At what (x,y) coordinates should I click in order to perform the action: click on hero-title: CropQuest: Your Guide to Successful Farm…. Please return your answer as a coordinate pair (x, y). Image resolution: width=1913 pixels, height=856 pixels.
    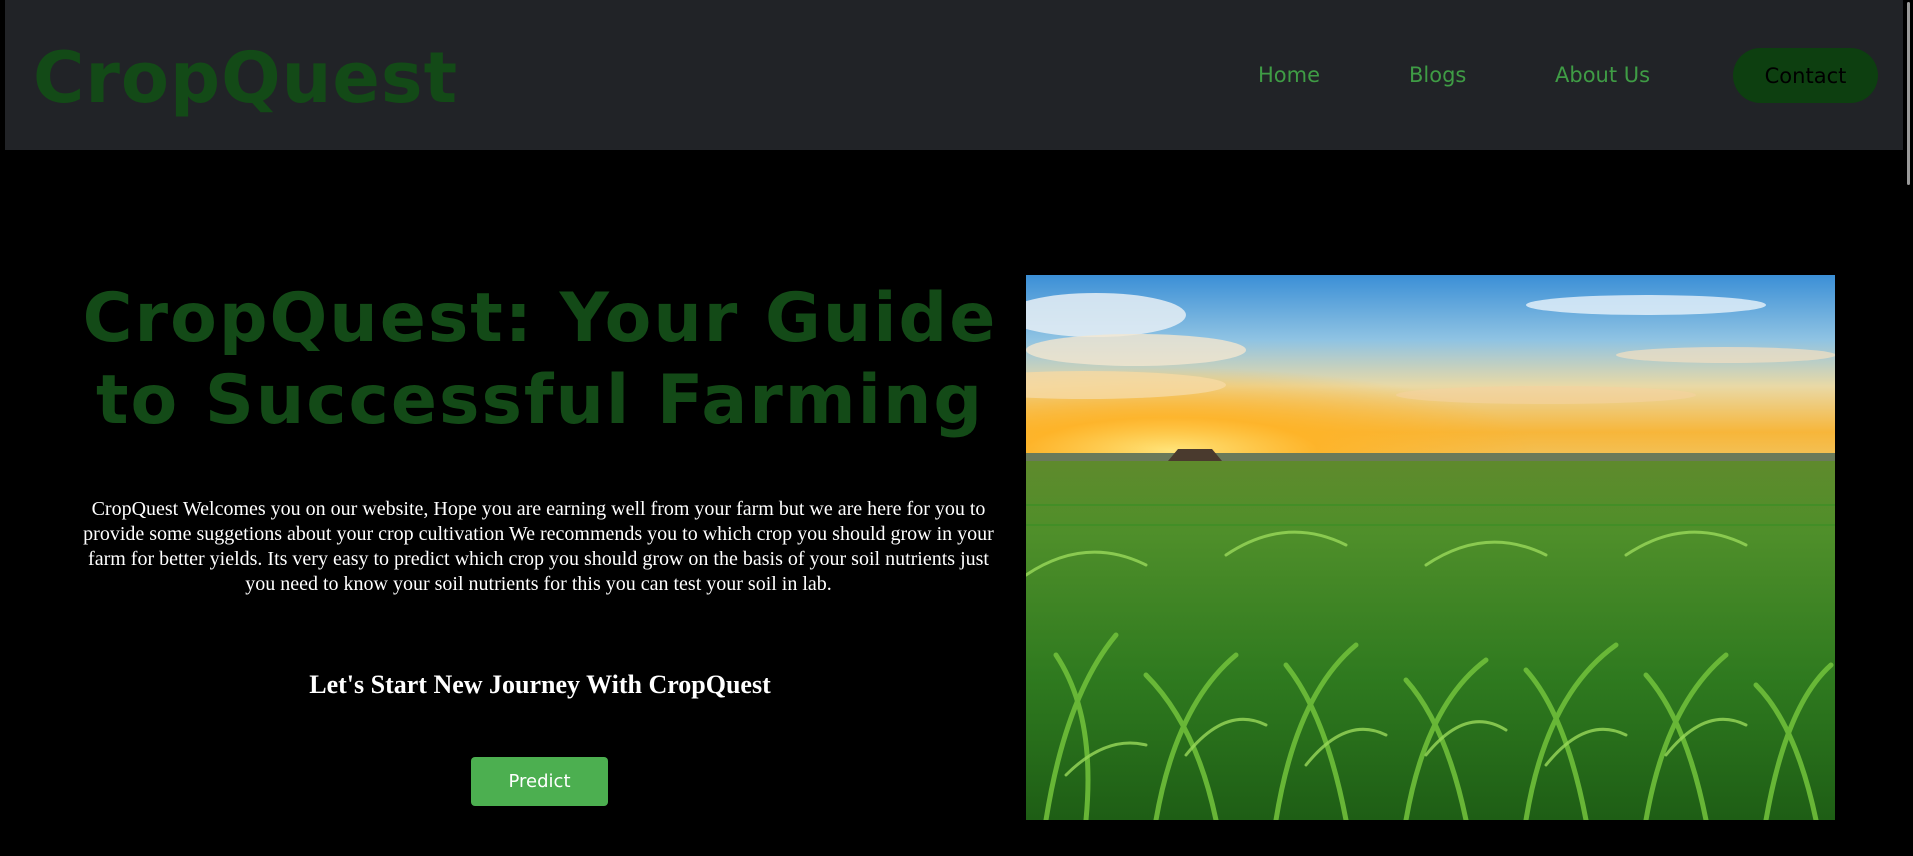
    Looking at the image, I should click on (540, 359).